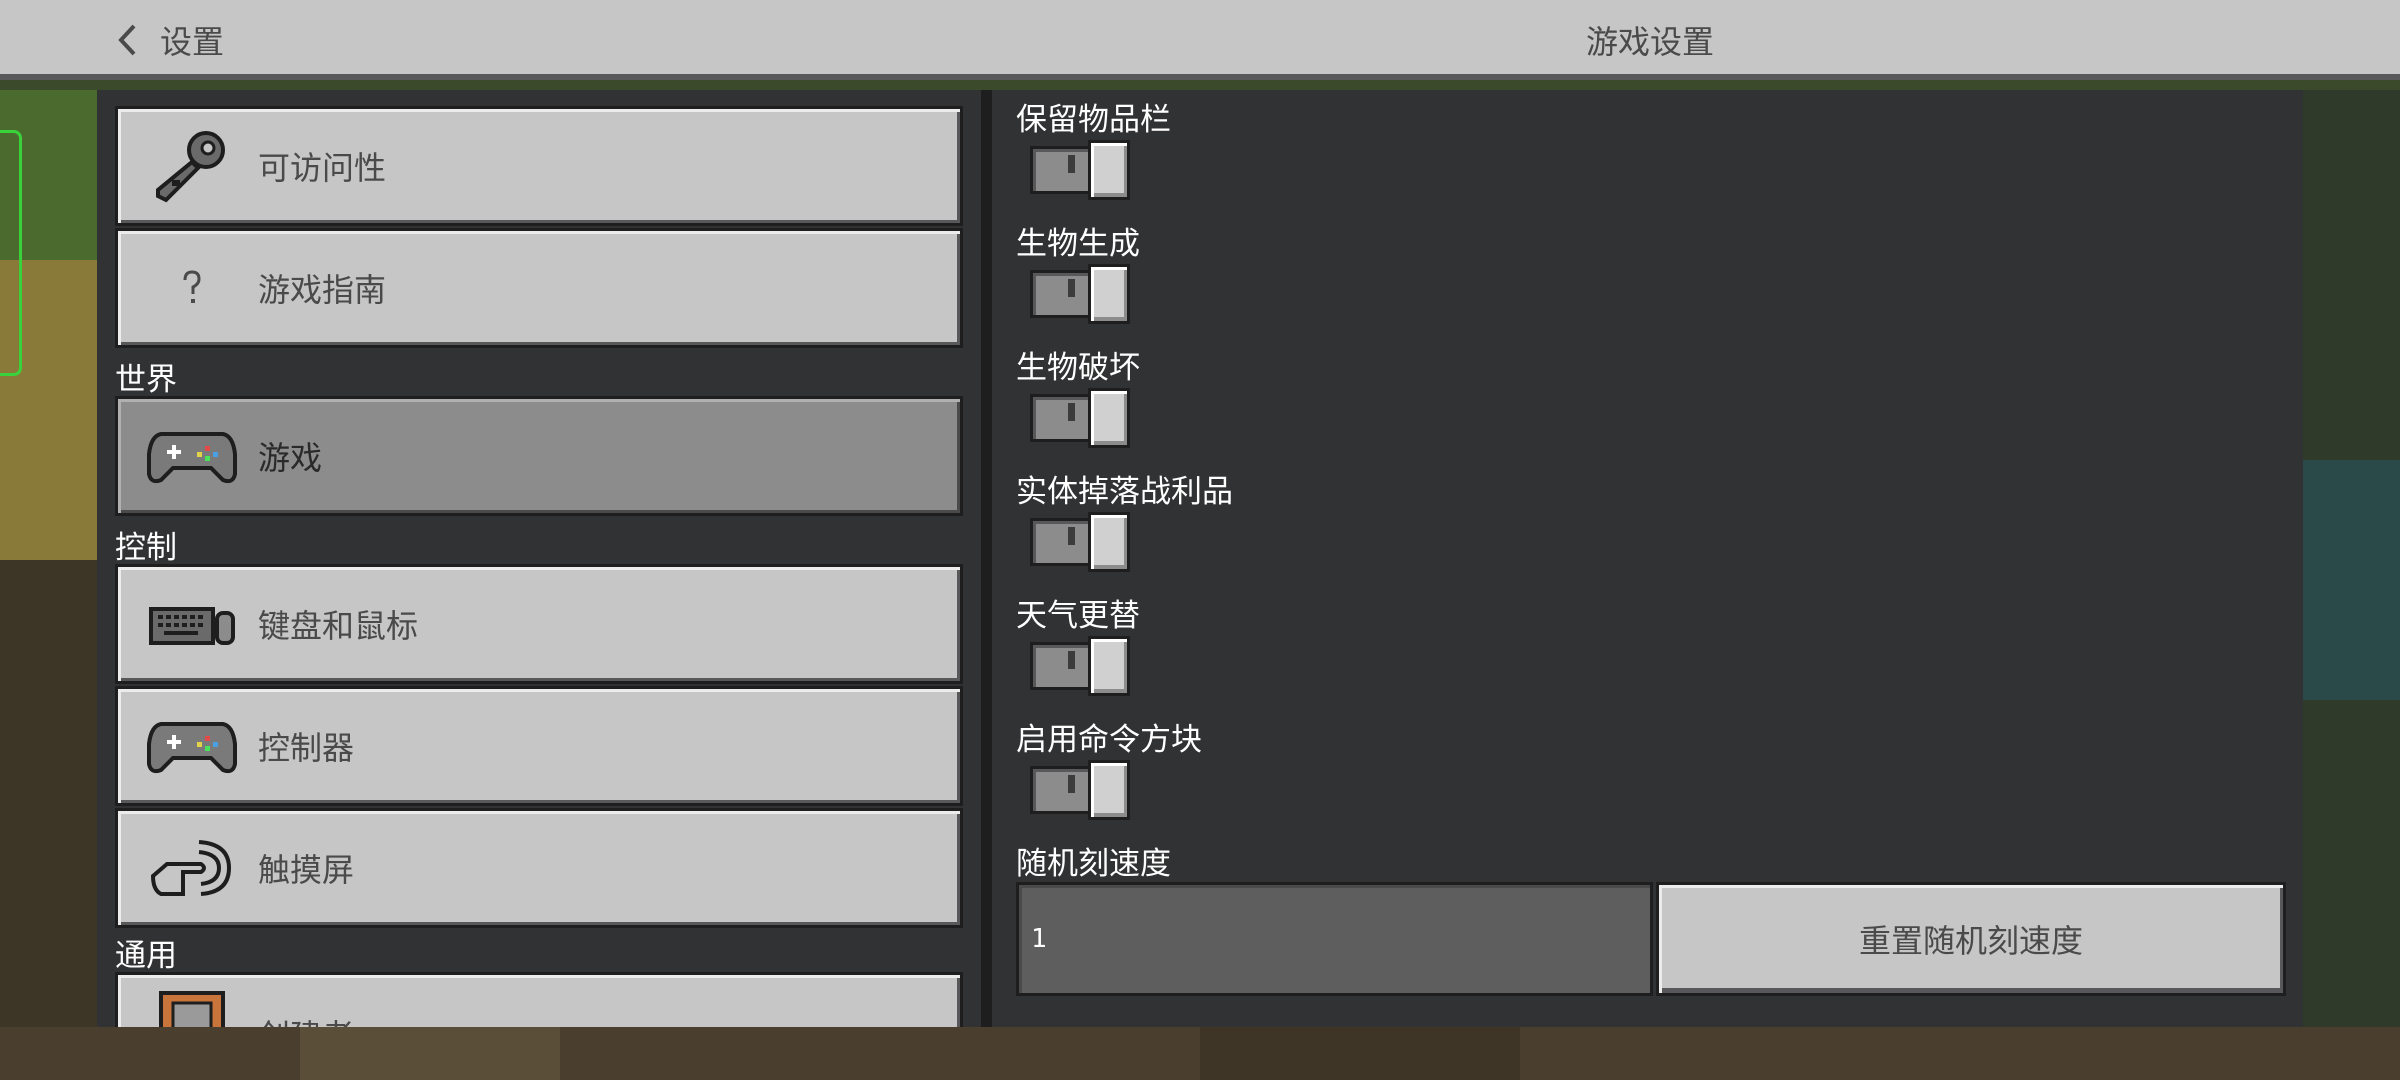  Describe the element at coordinates (146, 956) in the screenshot. I see `section-title-general: 通用` at that location.